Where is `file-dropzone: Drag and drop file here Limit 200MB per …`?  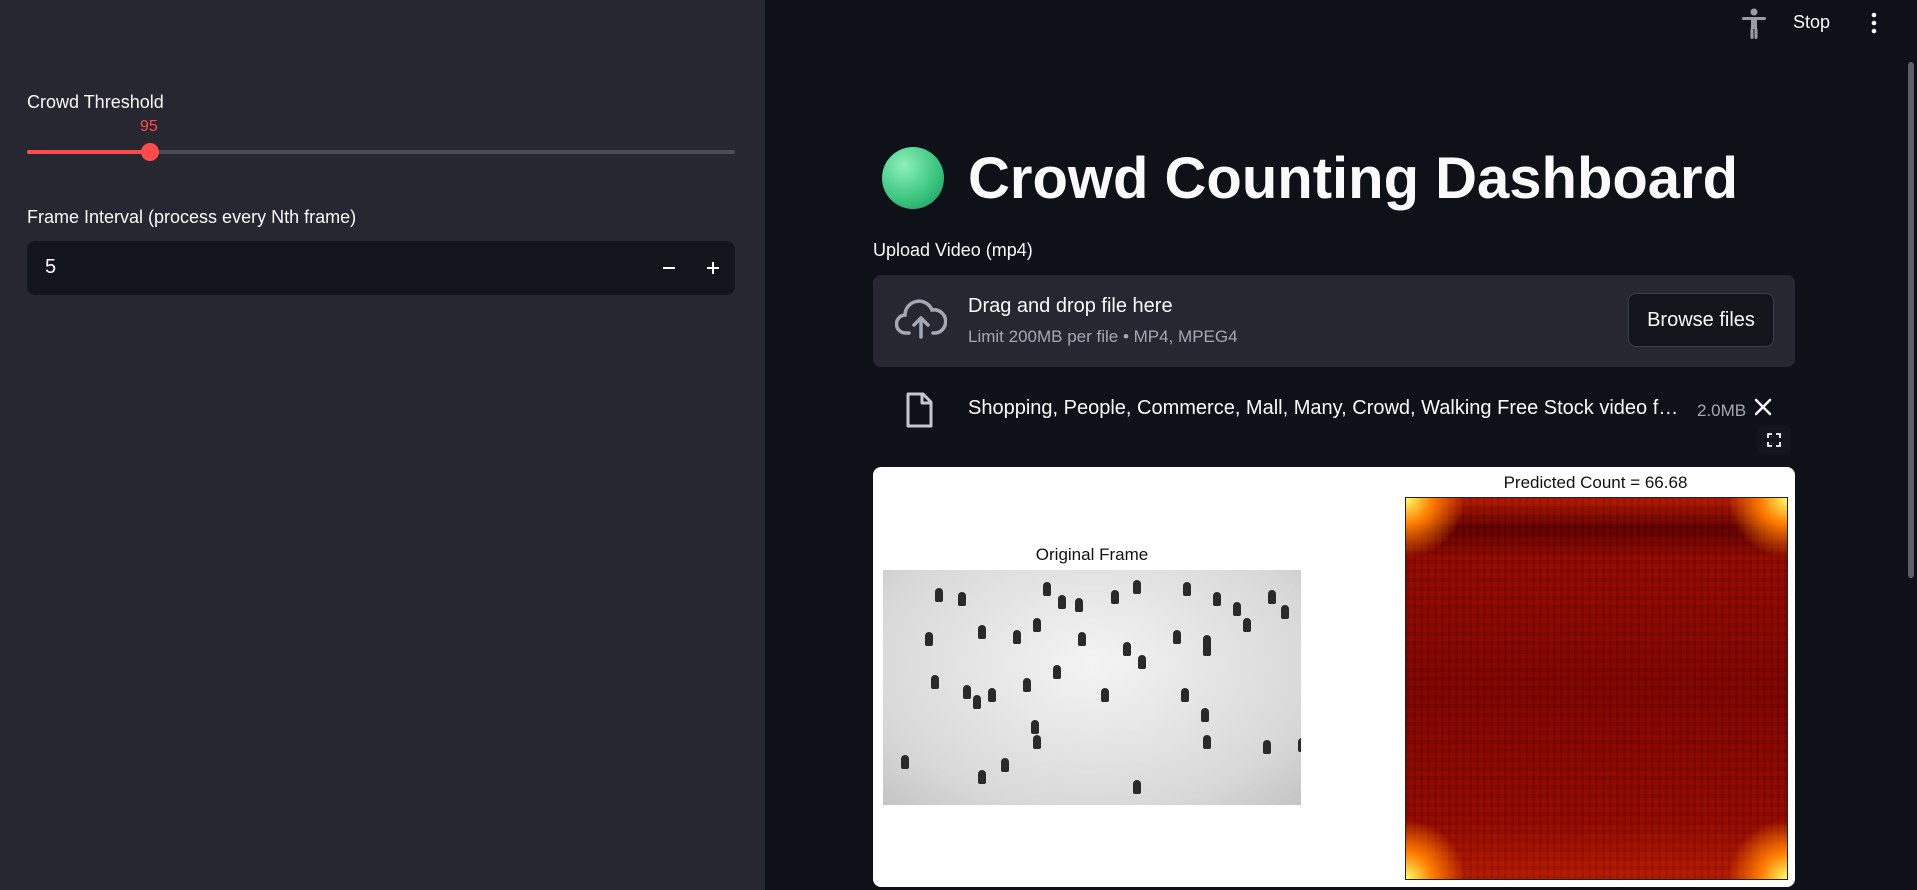
file-dropzone: Drag and drop file here Limit 200MB per … is located at coordinates (1334, 321).